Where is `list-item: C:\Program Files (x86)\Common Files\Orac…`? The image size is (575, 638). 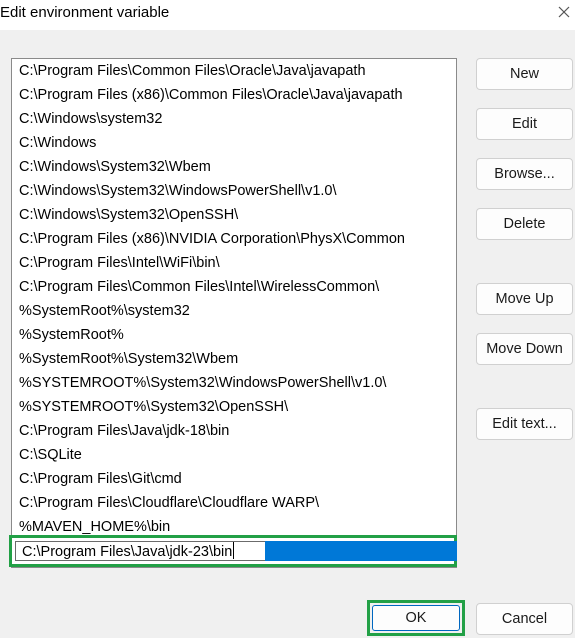
list-item: C:\Program Files (x86)\Common Files\Orac… is located at coordinates (211, 95).